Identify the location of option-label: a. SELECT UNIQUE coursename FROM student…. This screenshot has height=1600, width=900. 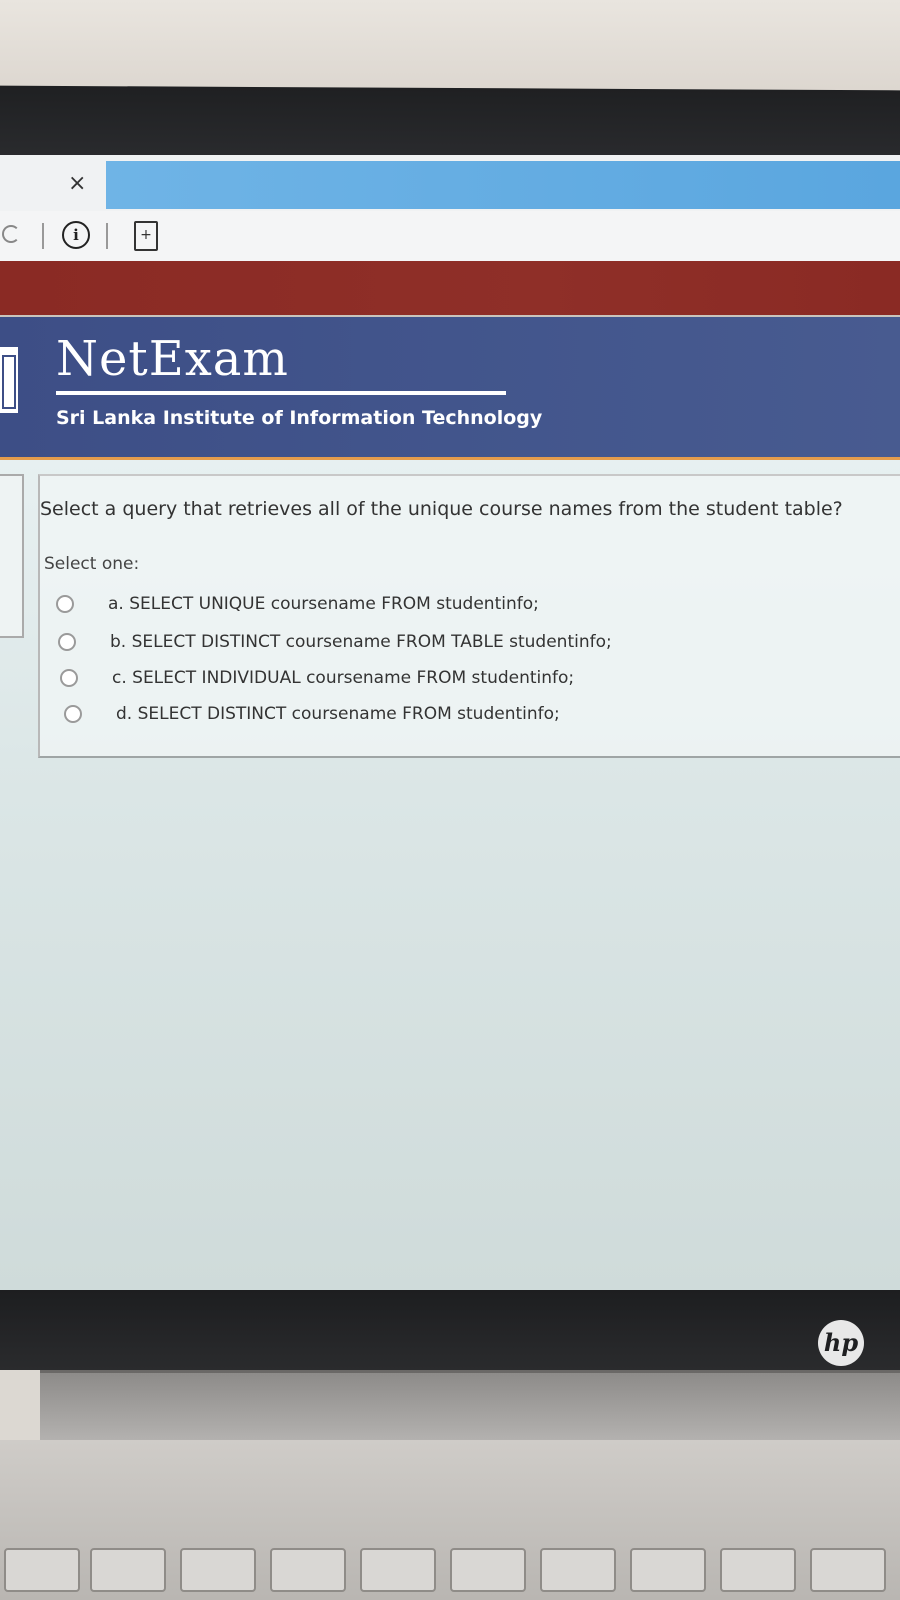
(323, 604).